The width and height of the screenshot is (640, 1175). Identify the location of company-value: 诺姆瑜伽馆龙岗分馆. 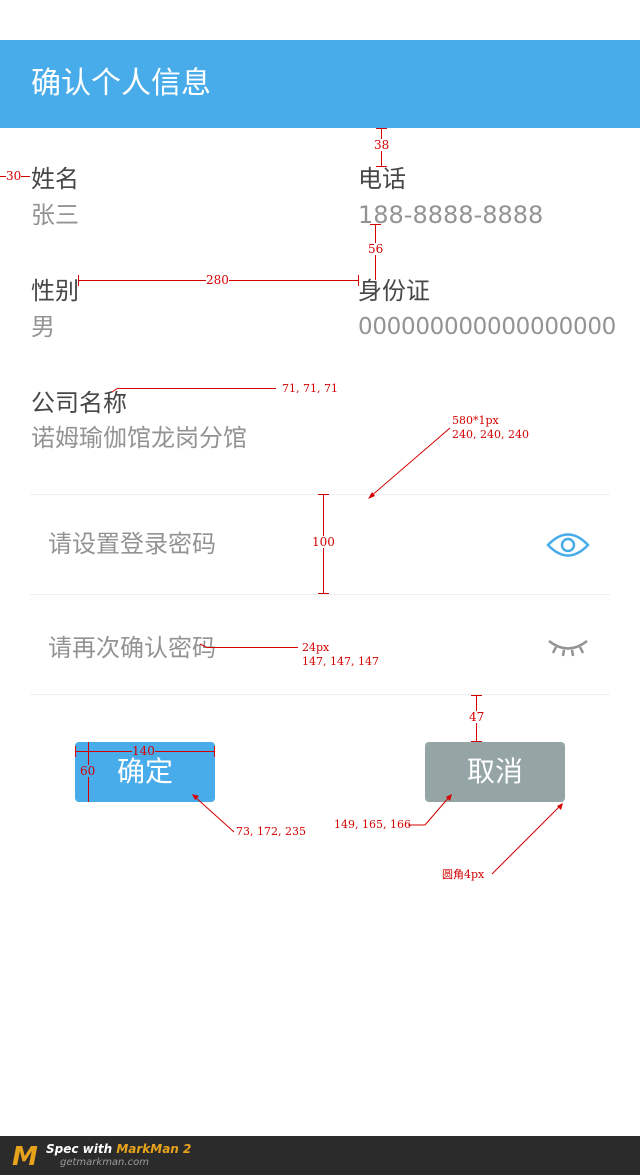
(139, 438).